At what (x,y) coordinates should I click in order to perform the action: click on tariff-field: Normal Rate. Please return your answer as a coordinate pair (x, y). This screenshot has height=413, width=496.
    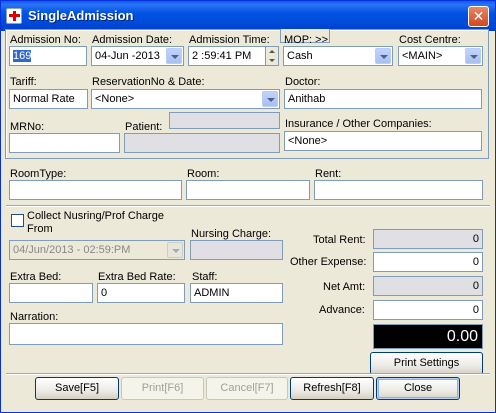
    Looking at the image, I should click on (48, 99).